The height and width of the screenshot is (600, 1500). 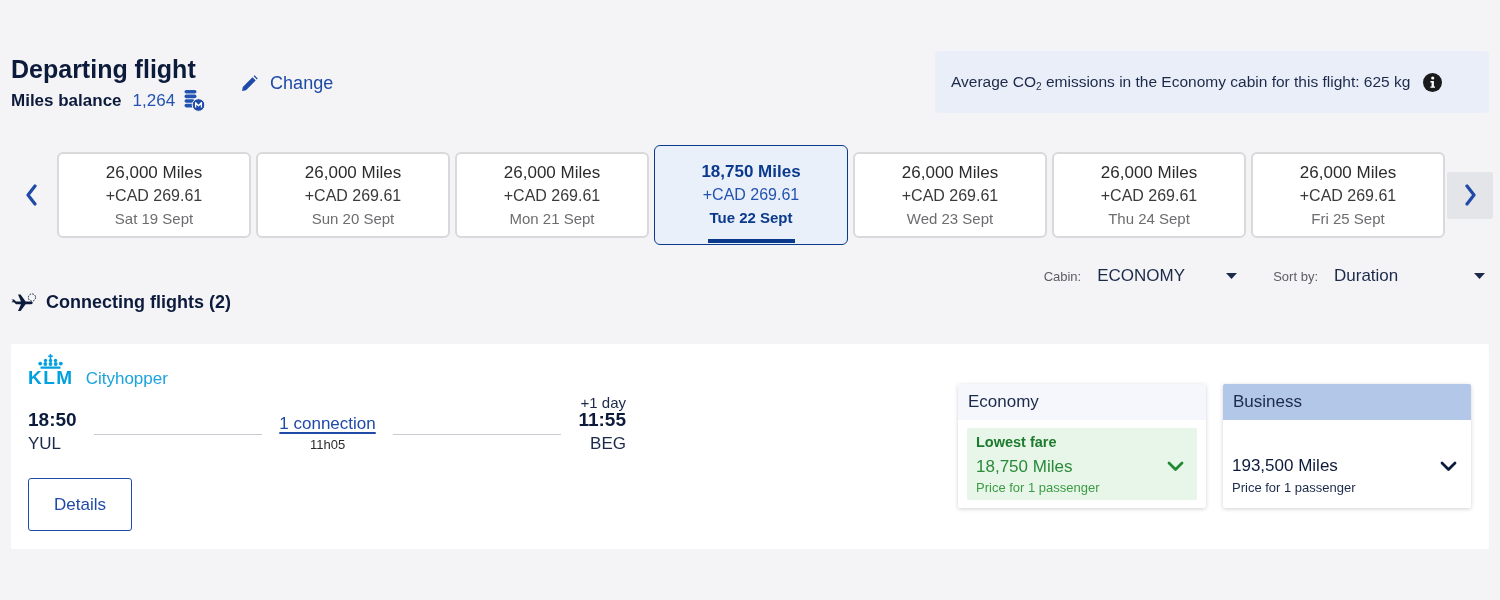 What do you see at coordinates (287, 83) in the screenshot?
I see `change-link: Change` at bounding box center [287, 83].